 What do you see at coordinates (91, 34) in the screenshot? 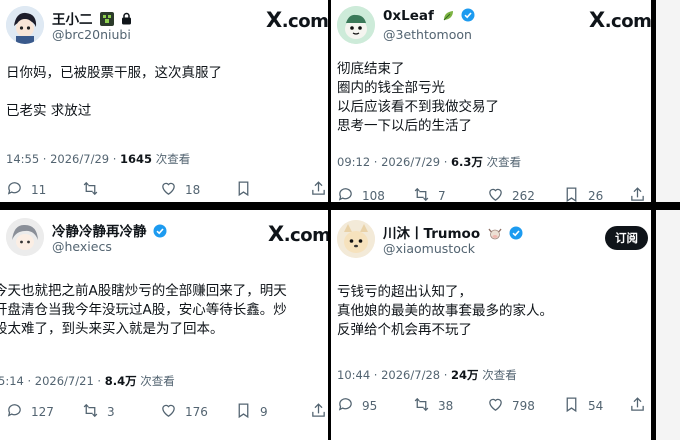
I see `user-handle: @brc20niubi` at bounding box center [91, 34].